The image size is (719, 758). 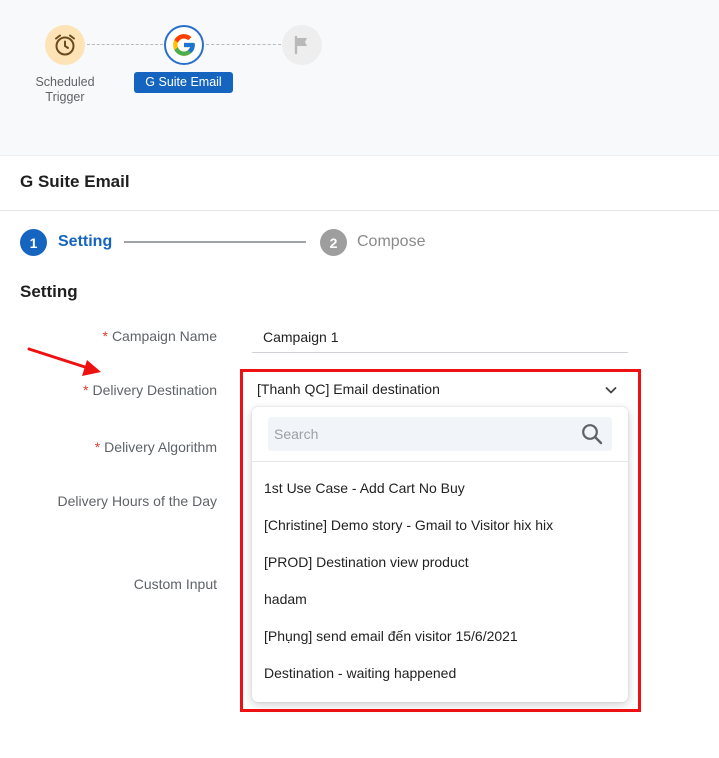 I want to click on gsuite-email-node-label: G Suite Email, so click(x=183, y=82).